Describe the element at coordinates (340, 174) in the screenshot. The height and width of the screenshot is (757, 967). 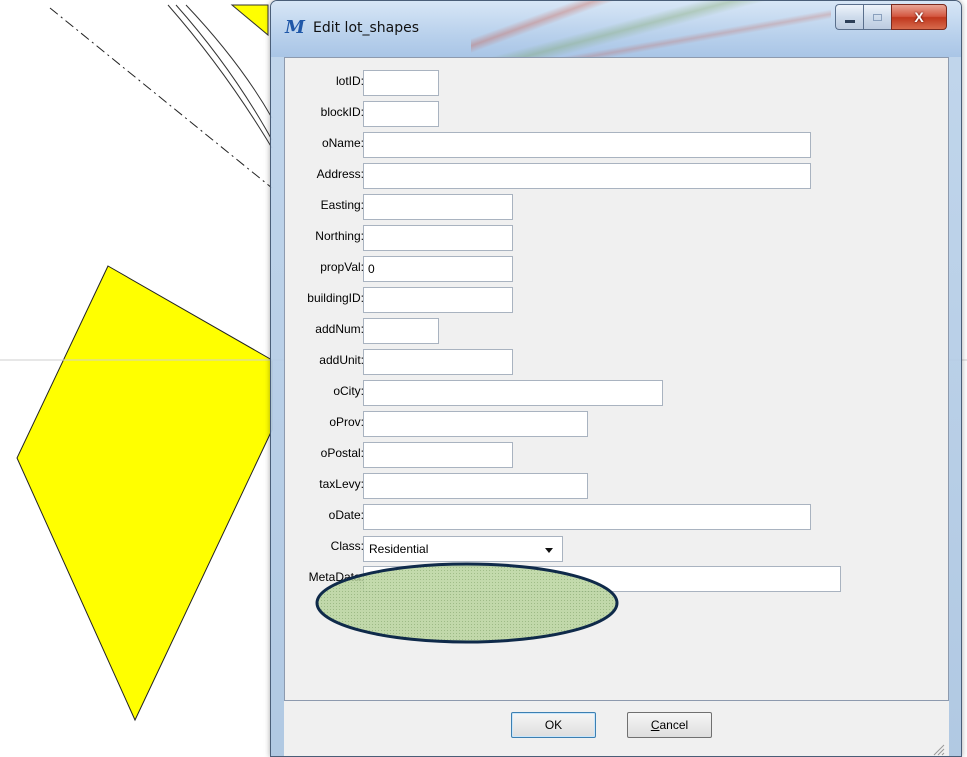
I see `address-label: Address:` at that location.